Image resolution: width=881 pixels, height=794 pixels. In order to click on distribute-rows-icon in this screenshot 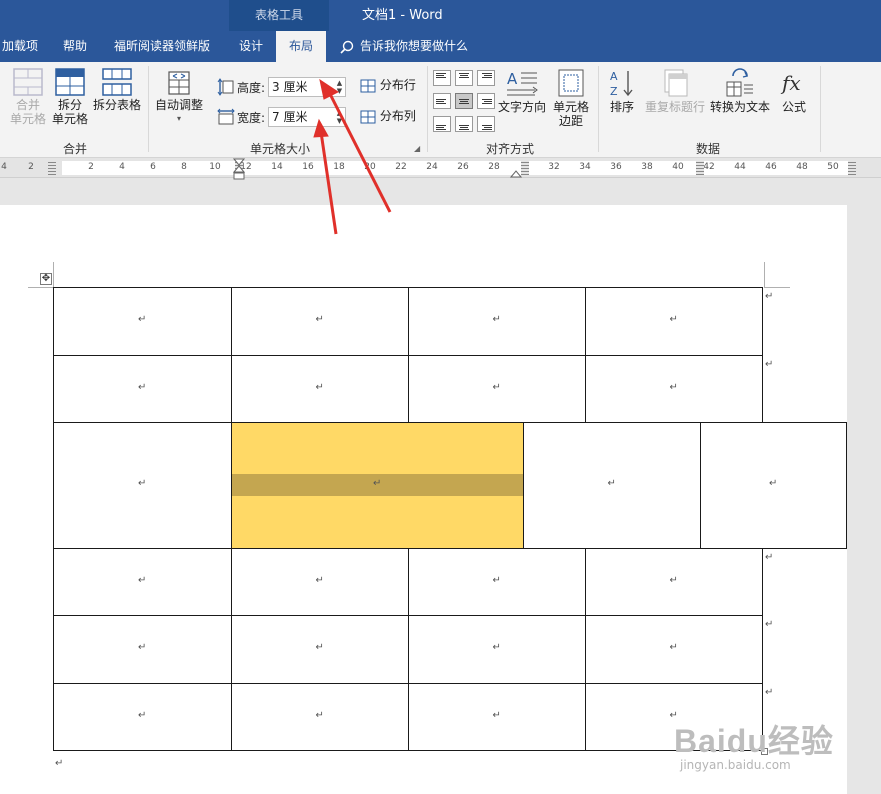, I will do `click(368, 85)`.